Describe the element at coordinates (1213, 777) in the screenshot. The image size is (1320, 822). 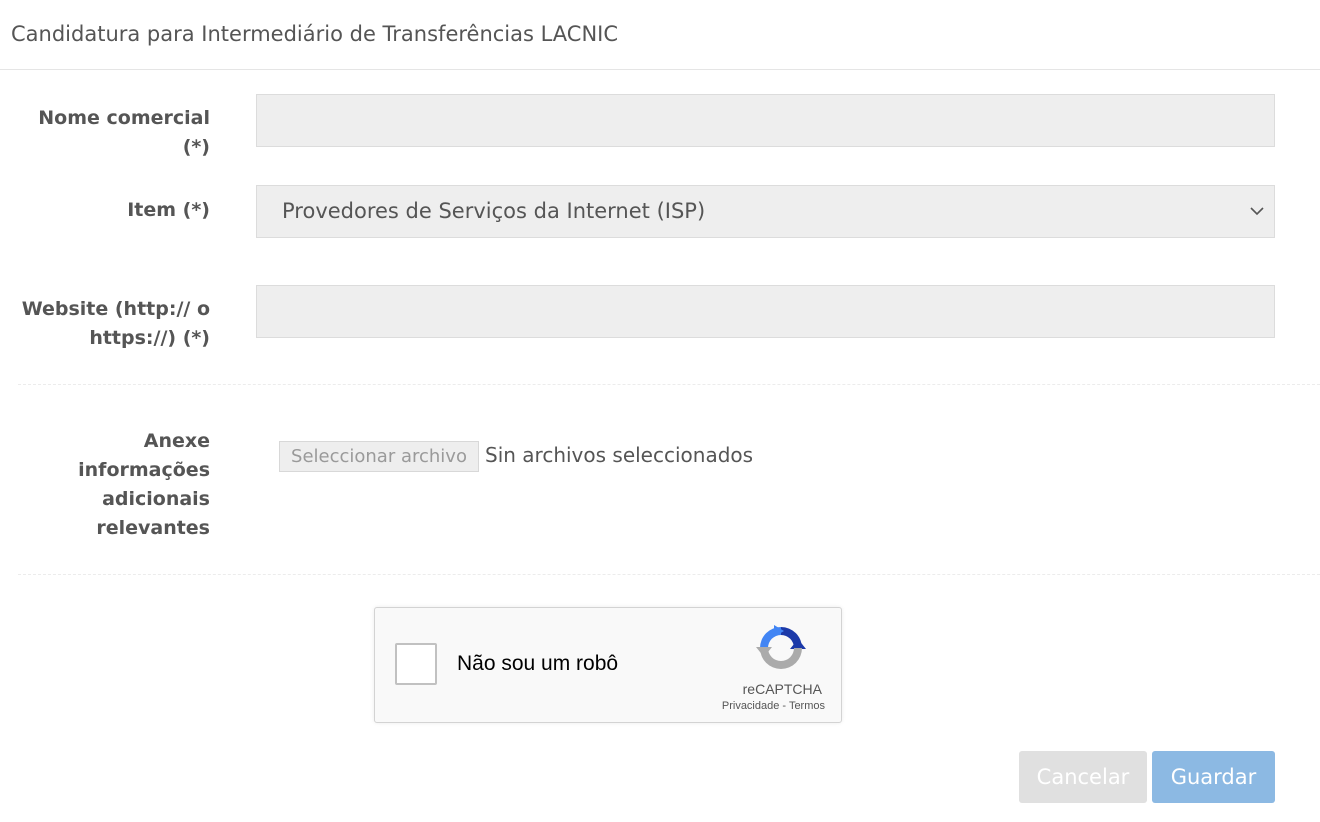
I see `save-button: Guardar` at that location.